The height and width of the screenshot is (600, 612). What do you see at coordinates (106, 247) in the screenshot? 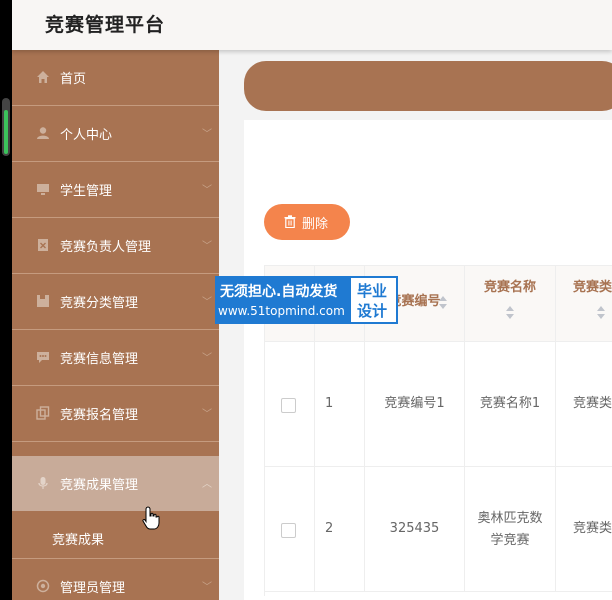
I see `sidebar-item-label: 竞赛负责人管理` at bounding box center [106, 247].